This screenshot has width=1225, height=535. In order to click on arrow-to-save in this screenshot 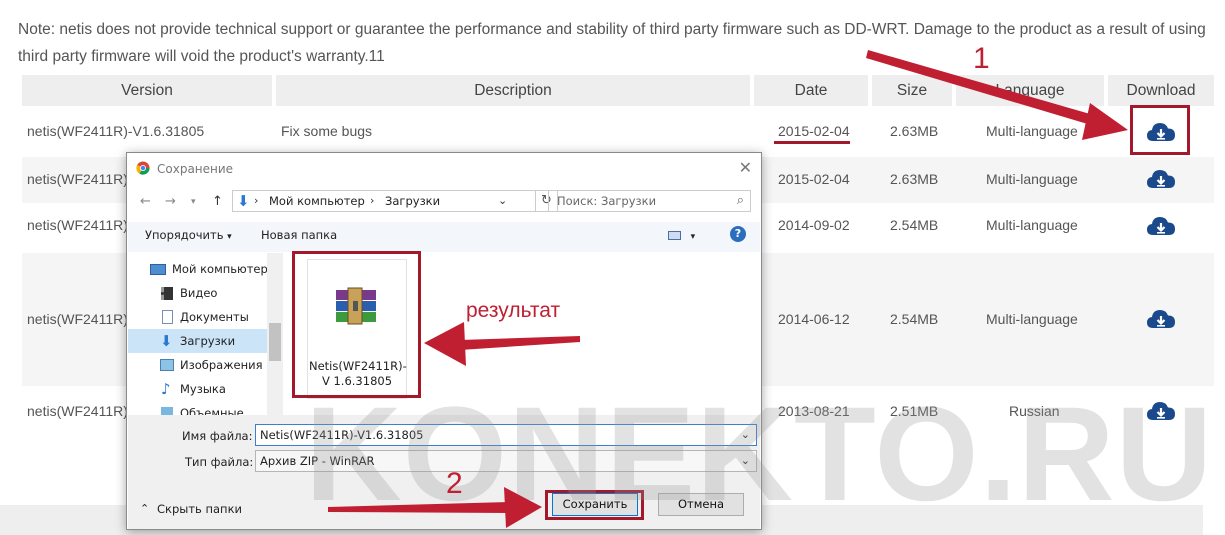, I will do `click(435, 507)`.